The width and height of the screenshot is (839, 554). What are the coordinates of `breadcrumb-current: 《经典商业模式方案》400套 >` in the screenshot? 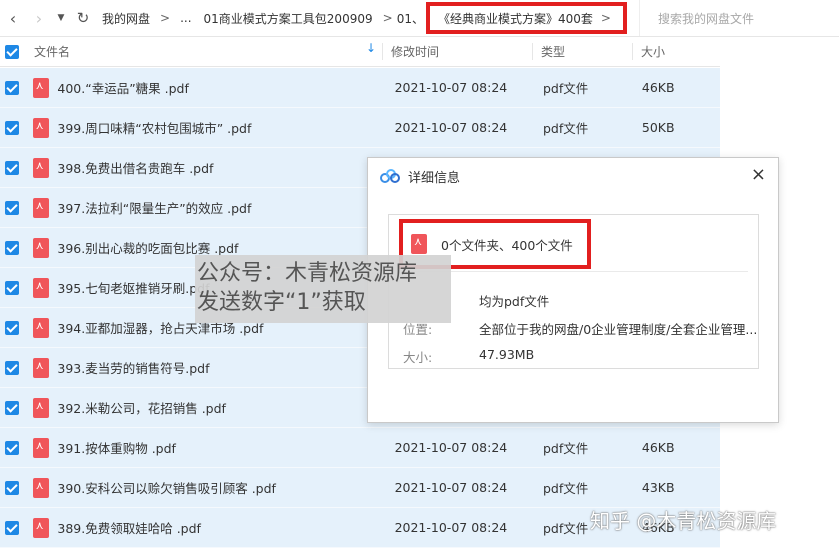 It's located at (526, 18).